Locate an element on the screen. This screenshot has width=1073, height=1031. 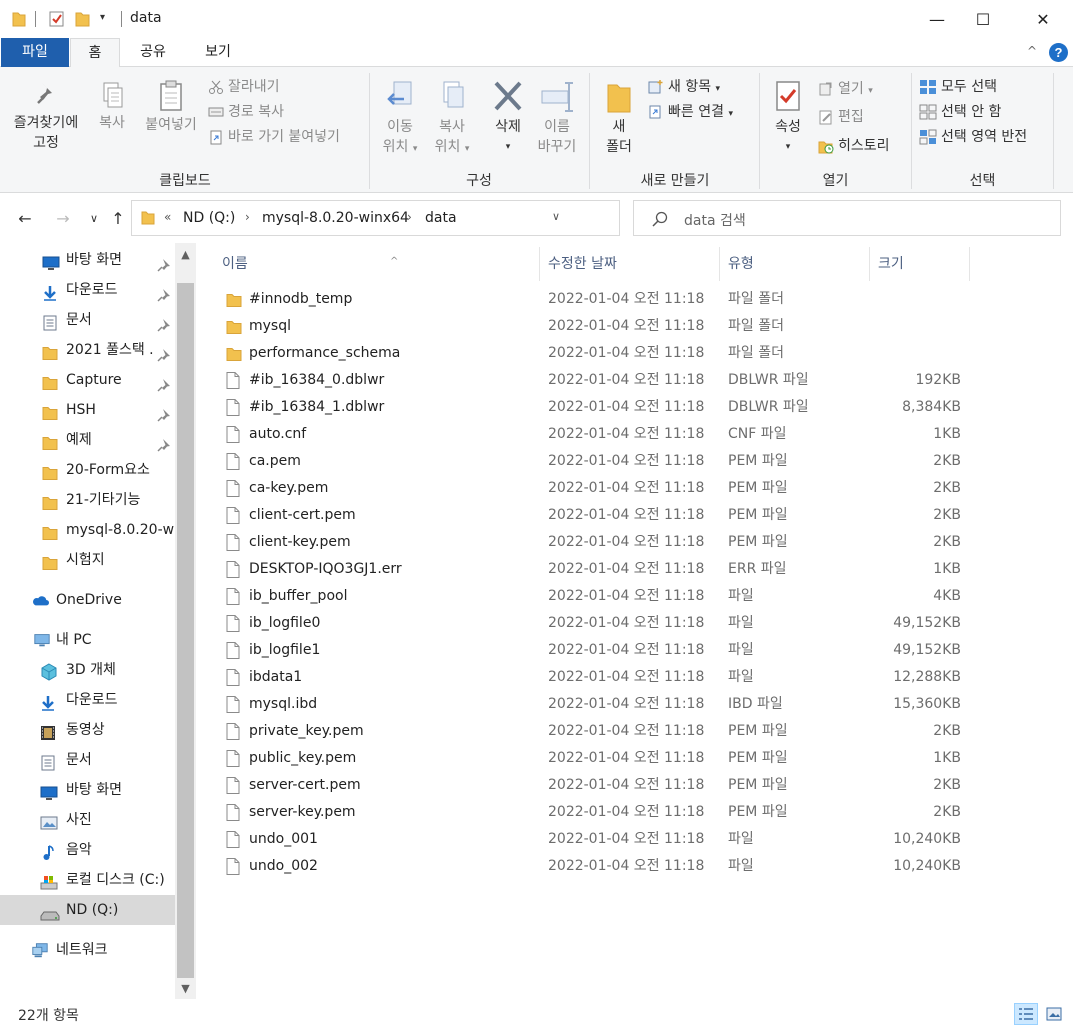
sidebar-item: 시험지 is located at coordinates (87, 560).